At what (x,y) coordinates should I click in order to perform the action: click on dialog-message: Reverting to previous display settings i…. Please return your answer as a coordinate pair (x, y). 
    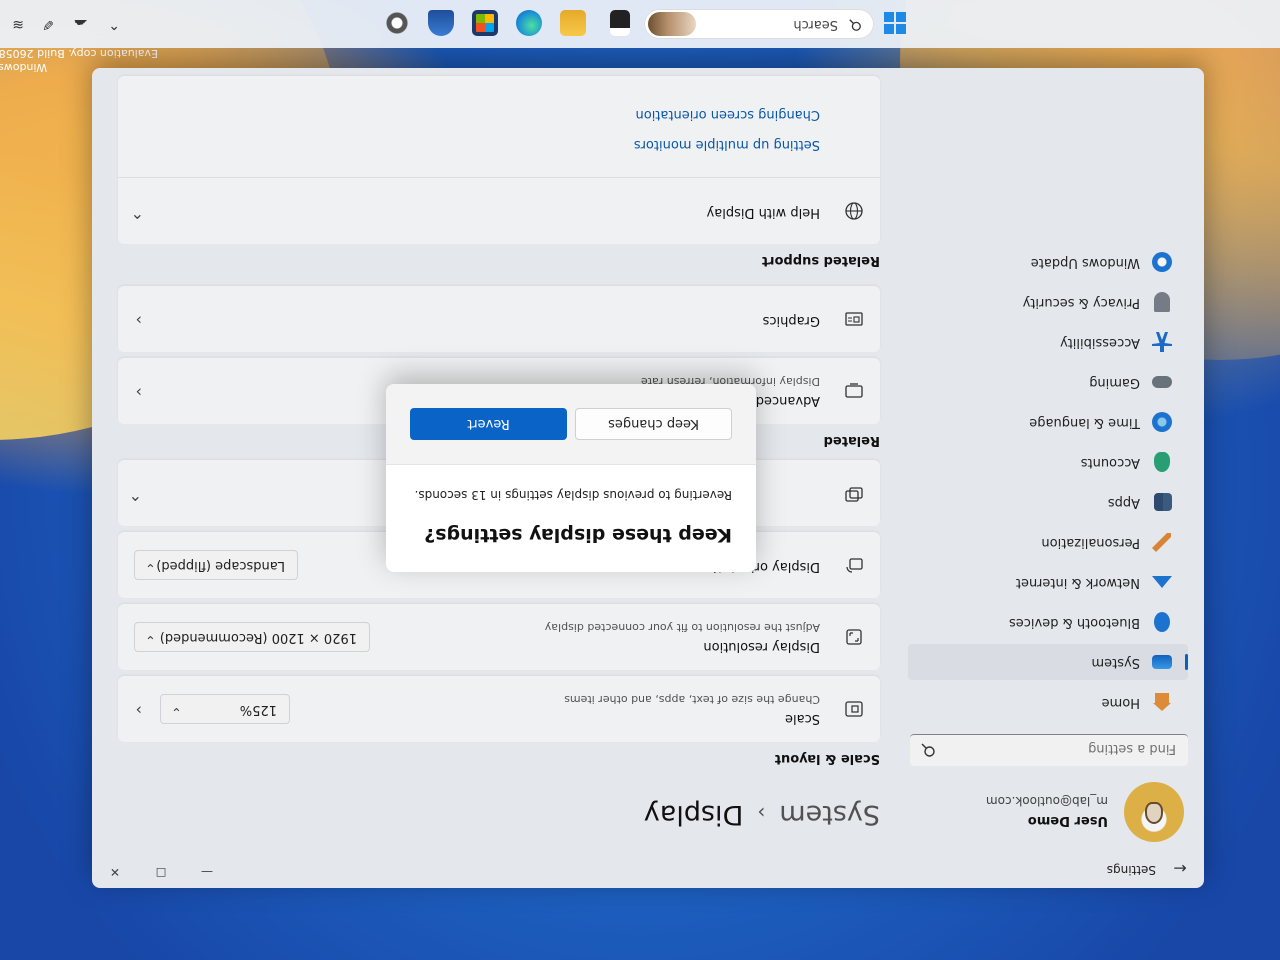
    Looking at the image, I should click on (573, 495).